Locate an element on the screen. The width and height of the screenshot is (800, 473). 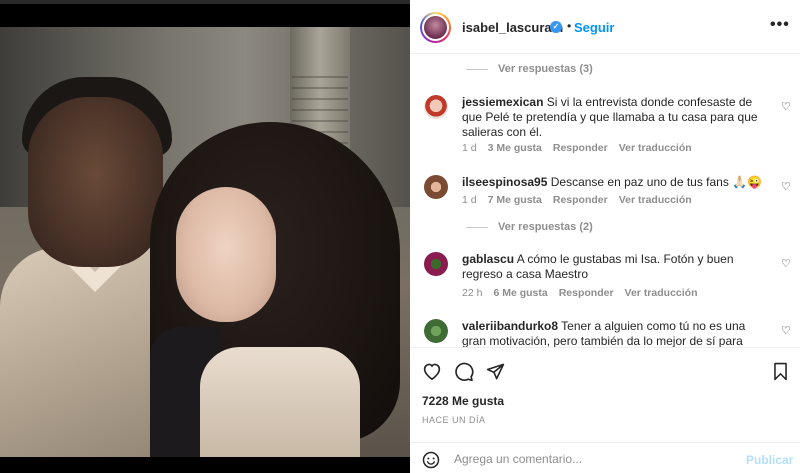
view-replies-button: Ver respuestas (2) is located at coordinates (529, 227).